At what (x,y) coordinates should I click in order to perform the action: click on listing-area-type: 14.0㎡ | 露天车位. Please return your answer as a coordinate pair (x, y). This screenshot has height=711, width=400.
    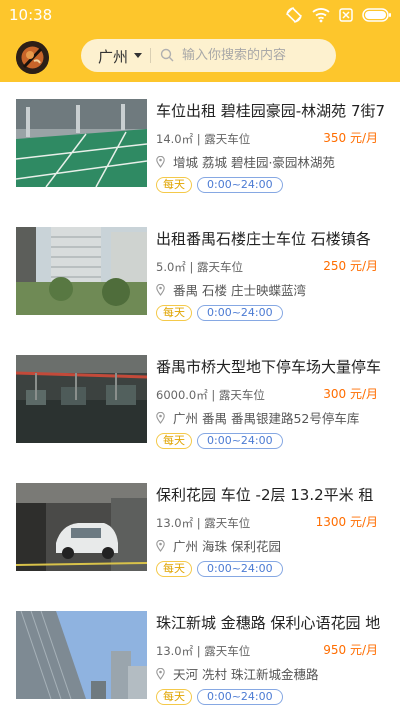
    Looking at the image, I should click on (203, 139).